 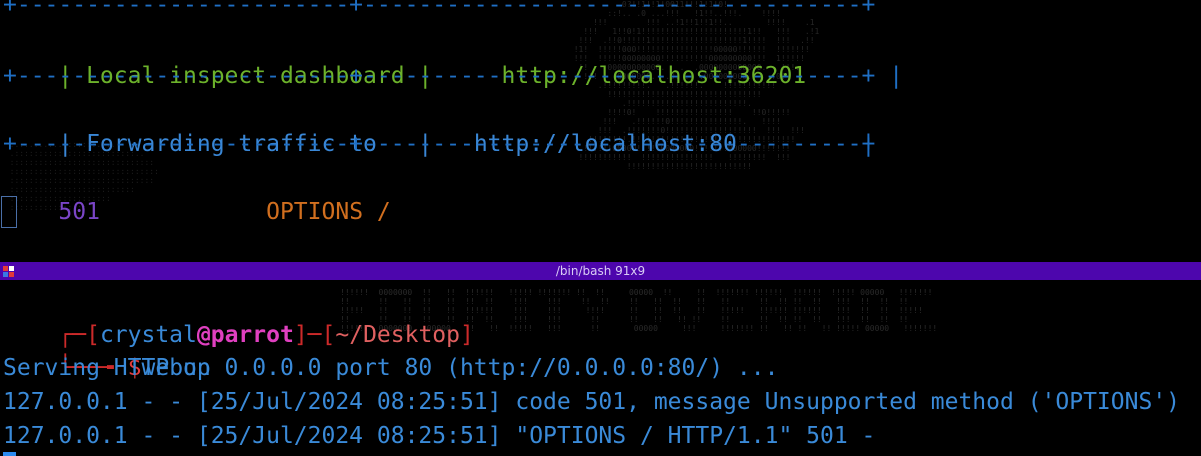 I want to click on prompt-host: parrot, so click(x=252, y=335).